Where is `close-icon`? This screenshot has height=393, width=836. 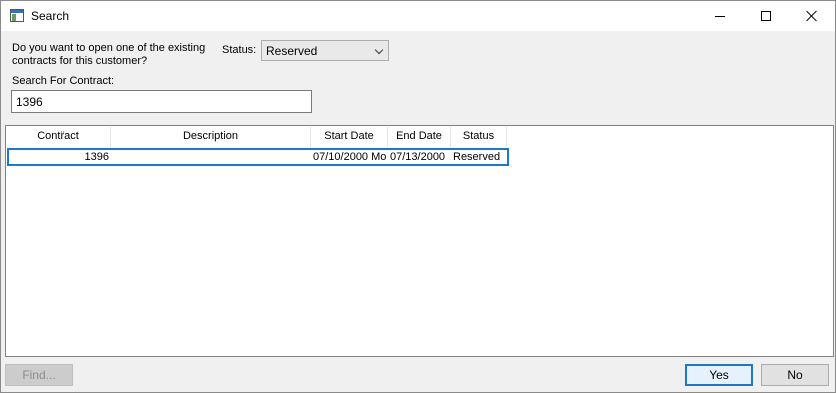 close-icon is located at coordinates (812, 16).